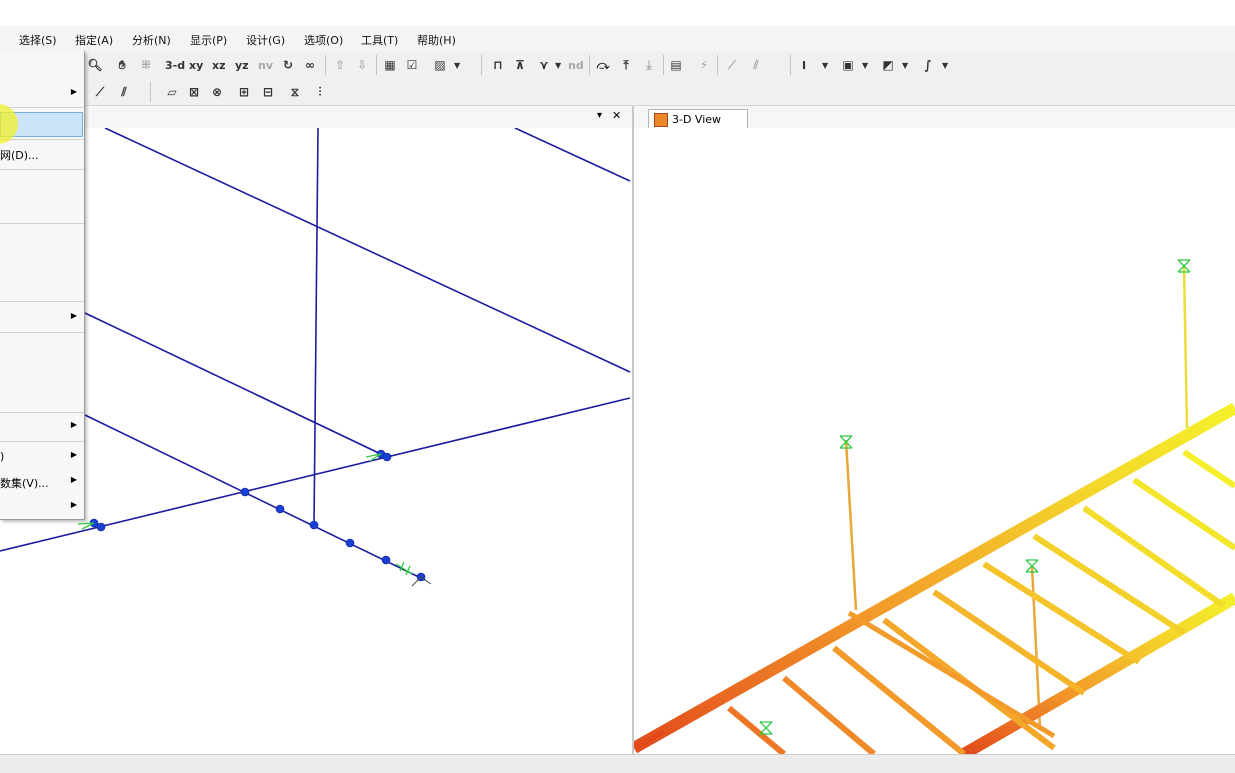 The image size is (1235, 773). I want to click on function-icon: ∫, so click(928, 65).